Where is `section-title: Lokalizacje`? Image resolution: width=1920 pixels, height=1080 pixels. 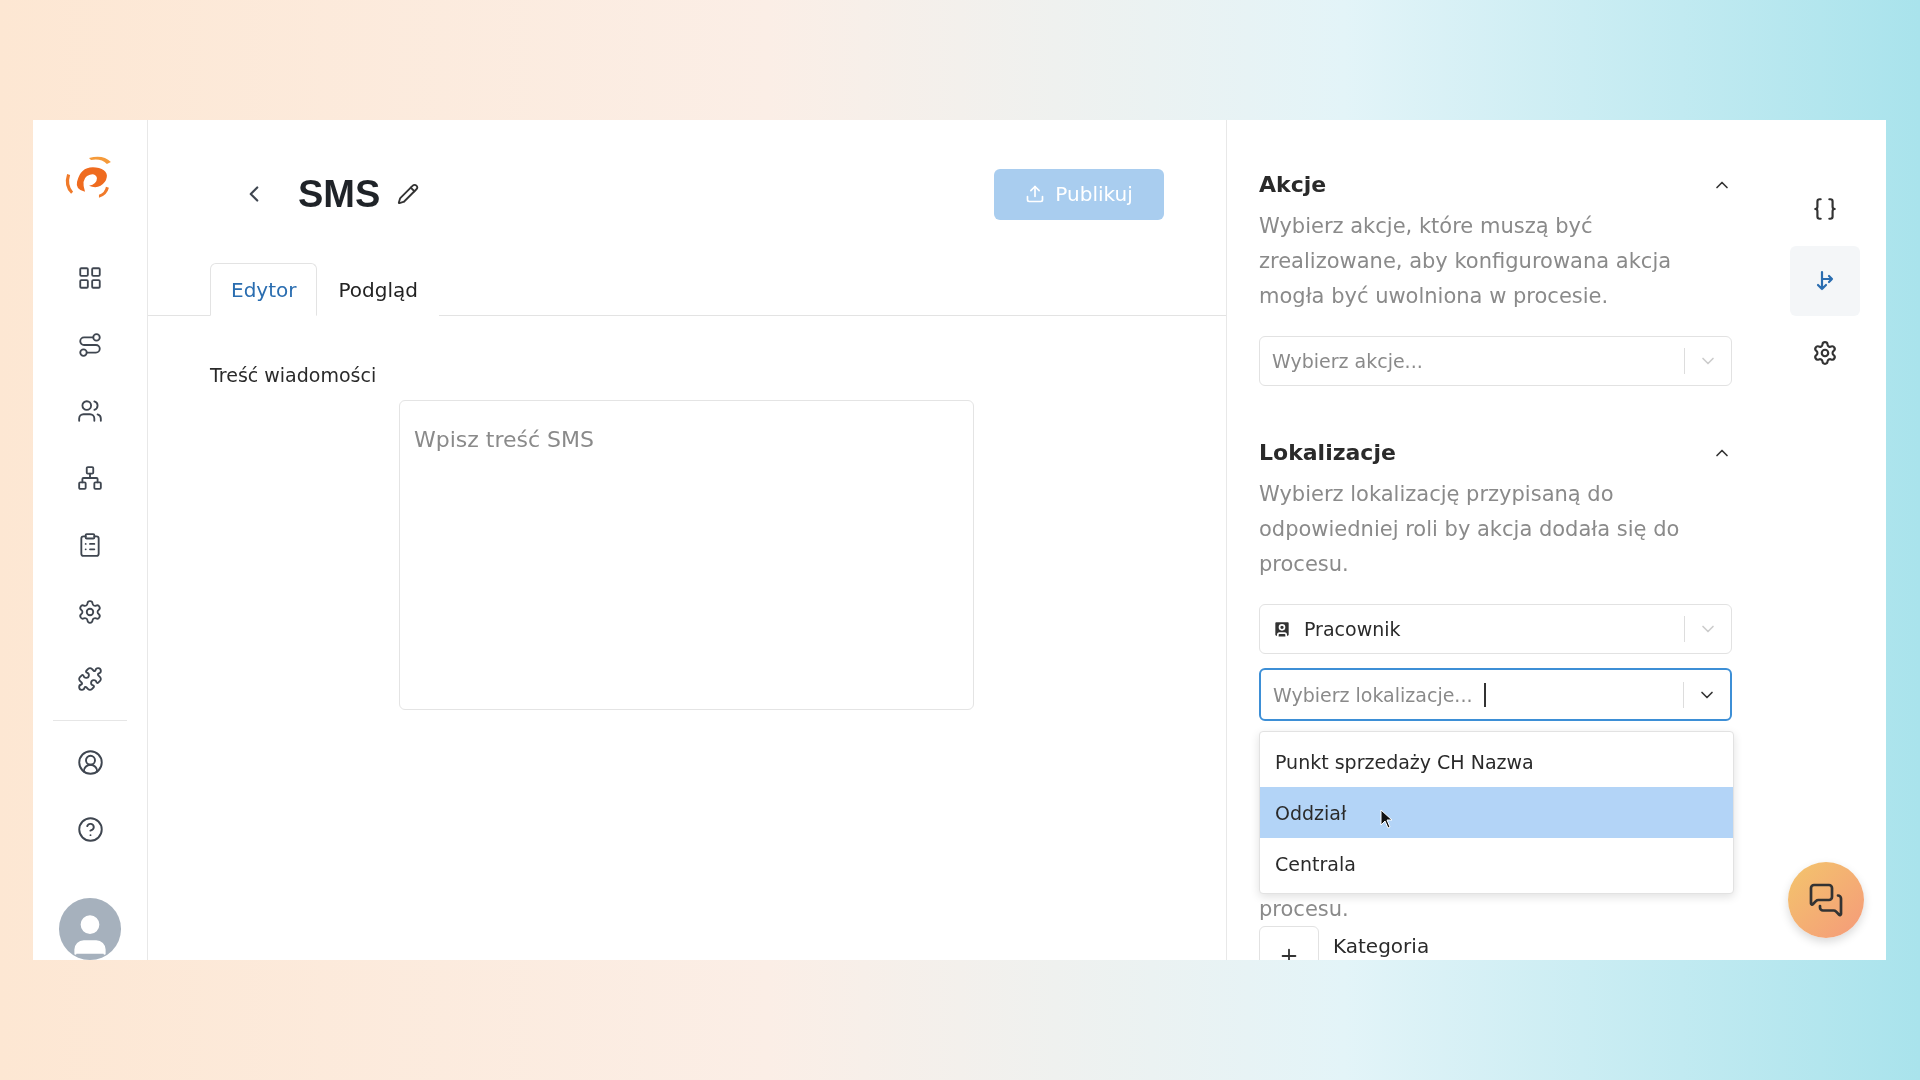
section-title: Lokalizacje is located at coordinates (1327, 452).